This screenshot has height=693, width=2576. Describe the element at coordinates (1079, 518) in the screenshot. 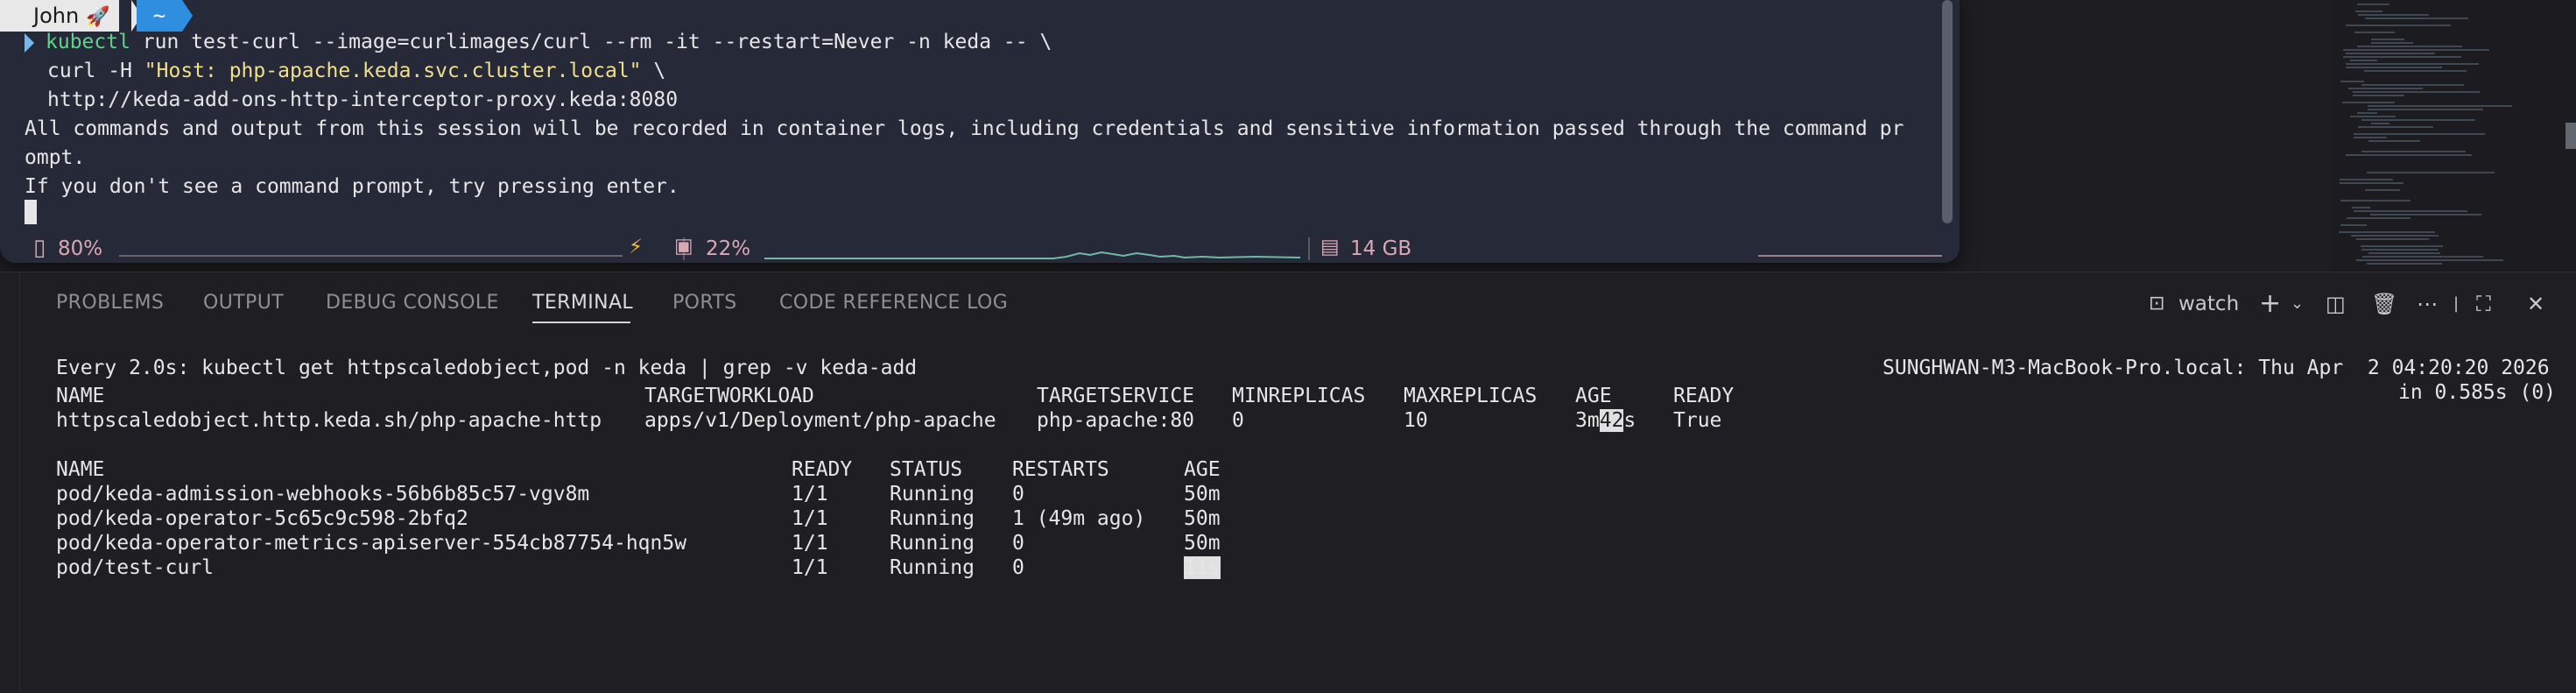

I see `pod-row-restarts: 1 (49m ago)` at that location.